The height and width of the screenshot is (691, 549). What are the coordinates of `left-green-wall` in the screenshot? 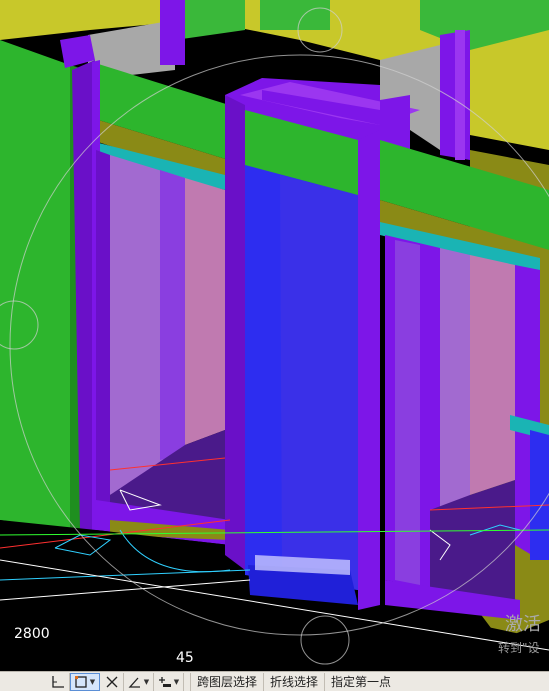 It's located at (35, 285).